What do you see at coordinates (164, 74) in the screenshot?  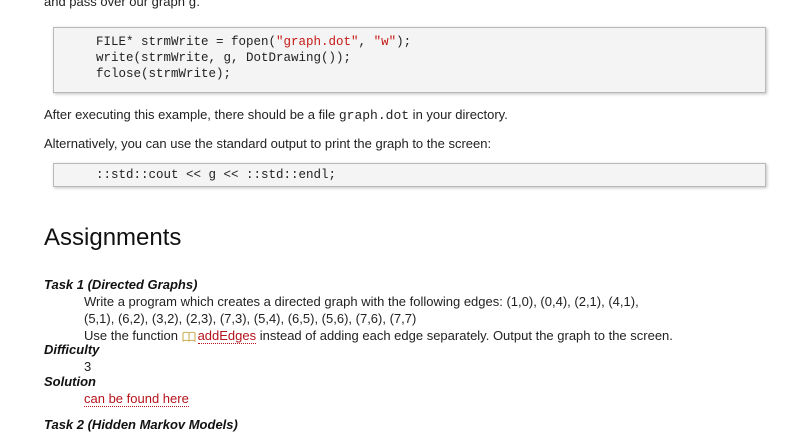 I see `code-line-3: fclose(strmWrite);` at bounding box center [164, 74].